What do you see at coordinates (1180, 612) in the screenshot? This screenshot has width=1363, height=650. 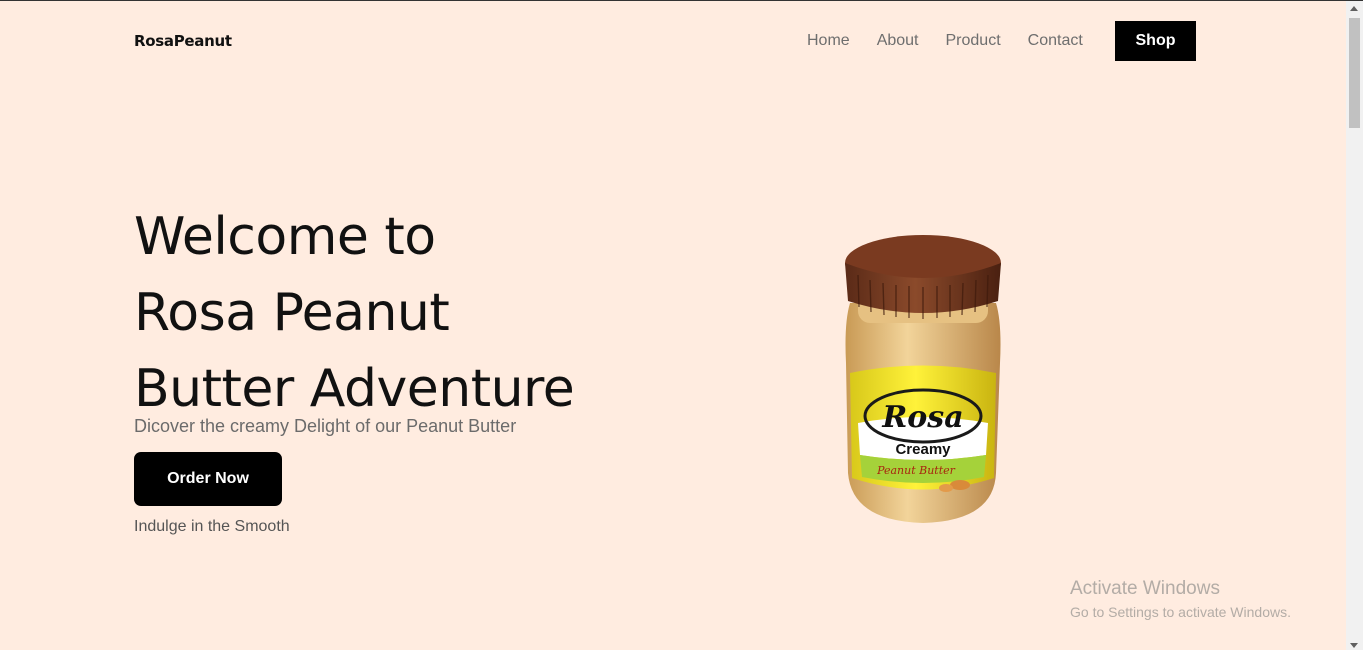 I see `watermark-subtitle: Go to Settings to activate Windows.` at bounding box center [1180, 612].